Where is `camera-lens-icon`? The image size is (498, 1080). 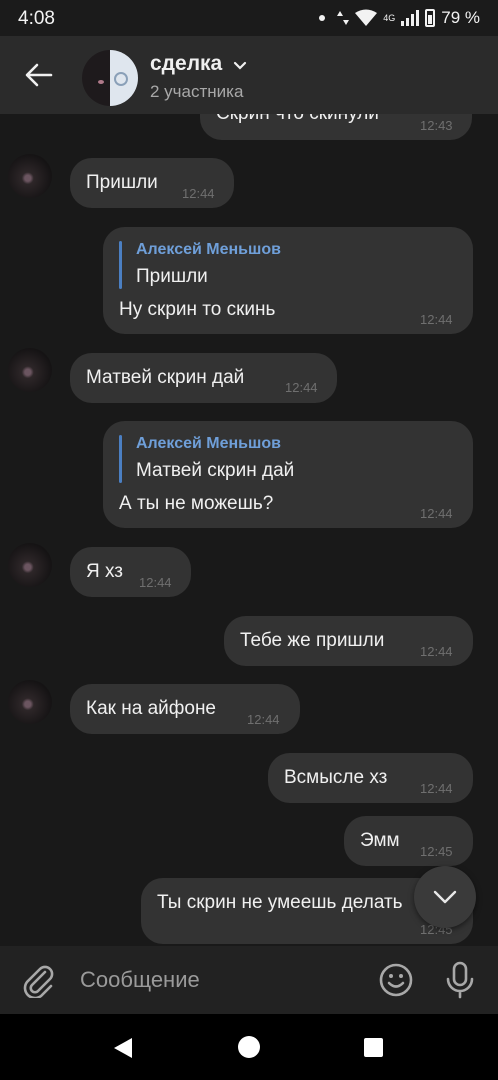
camera-lens-icon is located at coordinates (121, 79).